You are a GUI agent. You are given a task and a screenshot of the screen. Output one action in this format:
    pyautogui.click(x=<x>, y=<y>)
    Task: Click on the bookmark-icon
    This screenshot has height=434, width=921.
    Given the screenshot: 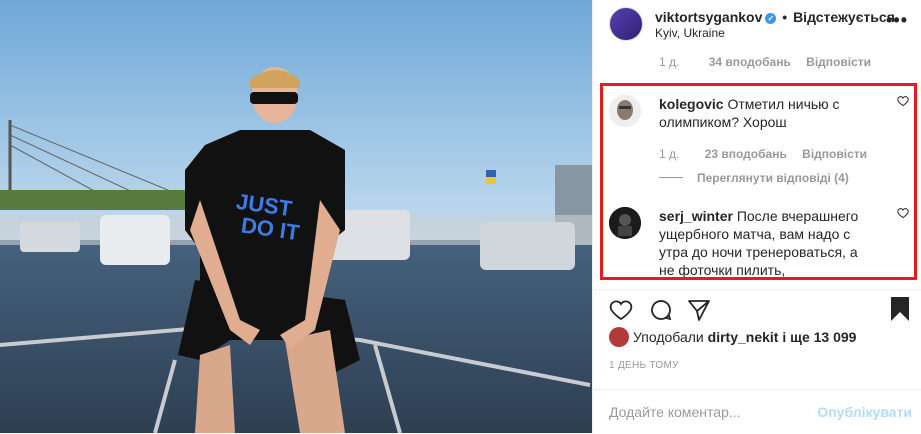 What is the action you would take?
    pyautogui.click(x=900, y=309)
    